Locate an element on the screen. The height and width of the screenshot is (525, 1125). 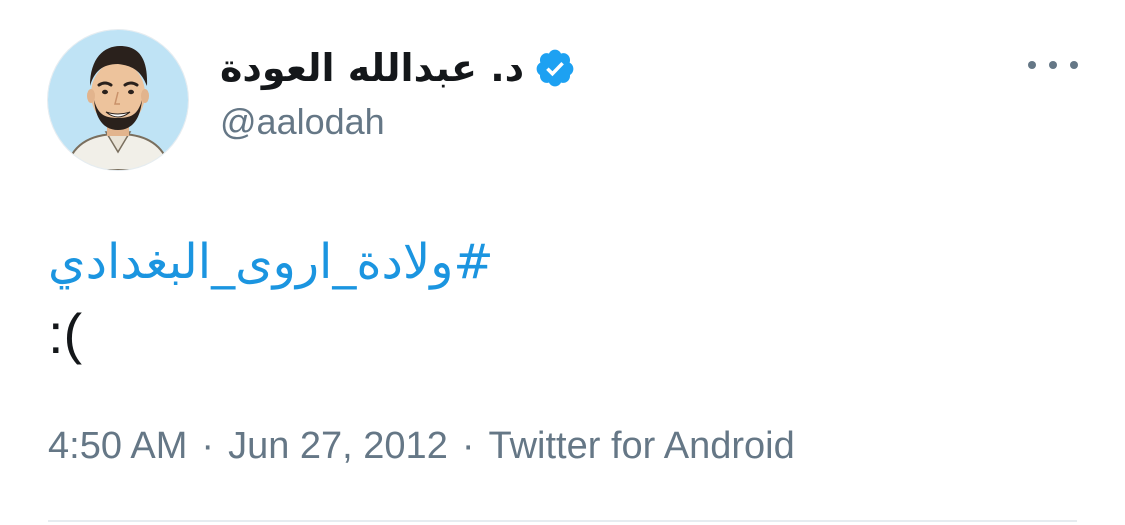
author-handle: @aalodah is located at coordinates (302, 122).